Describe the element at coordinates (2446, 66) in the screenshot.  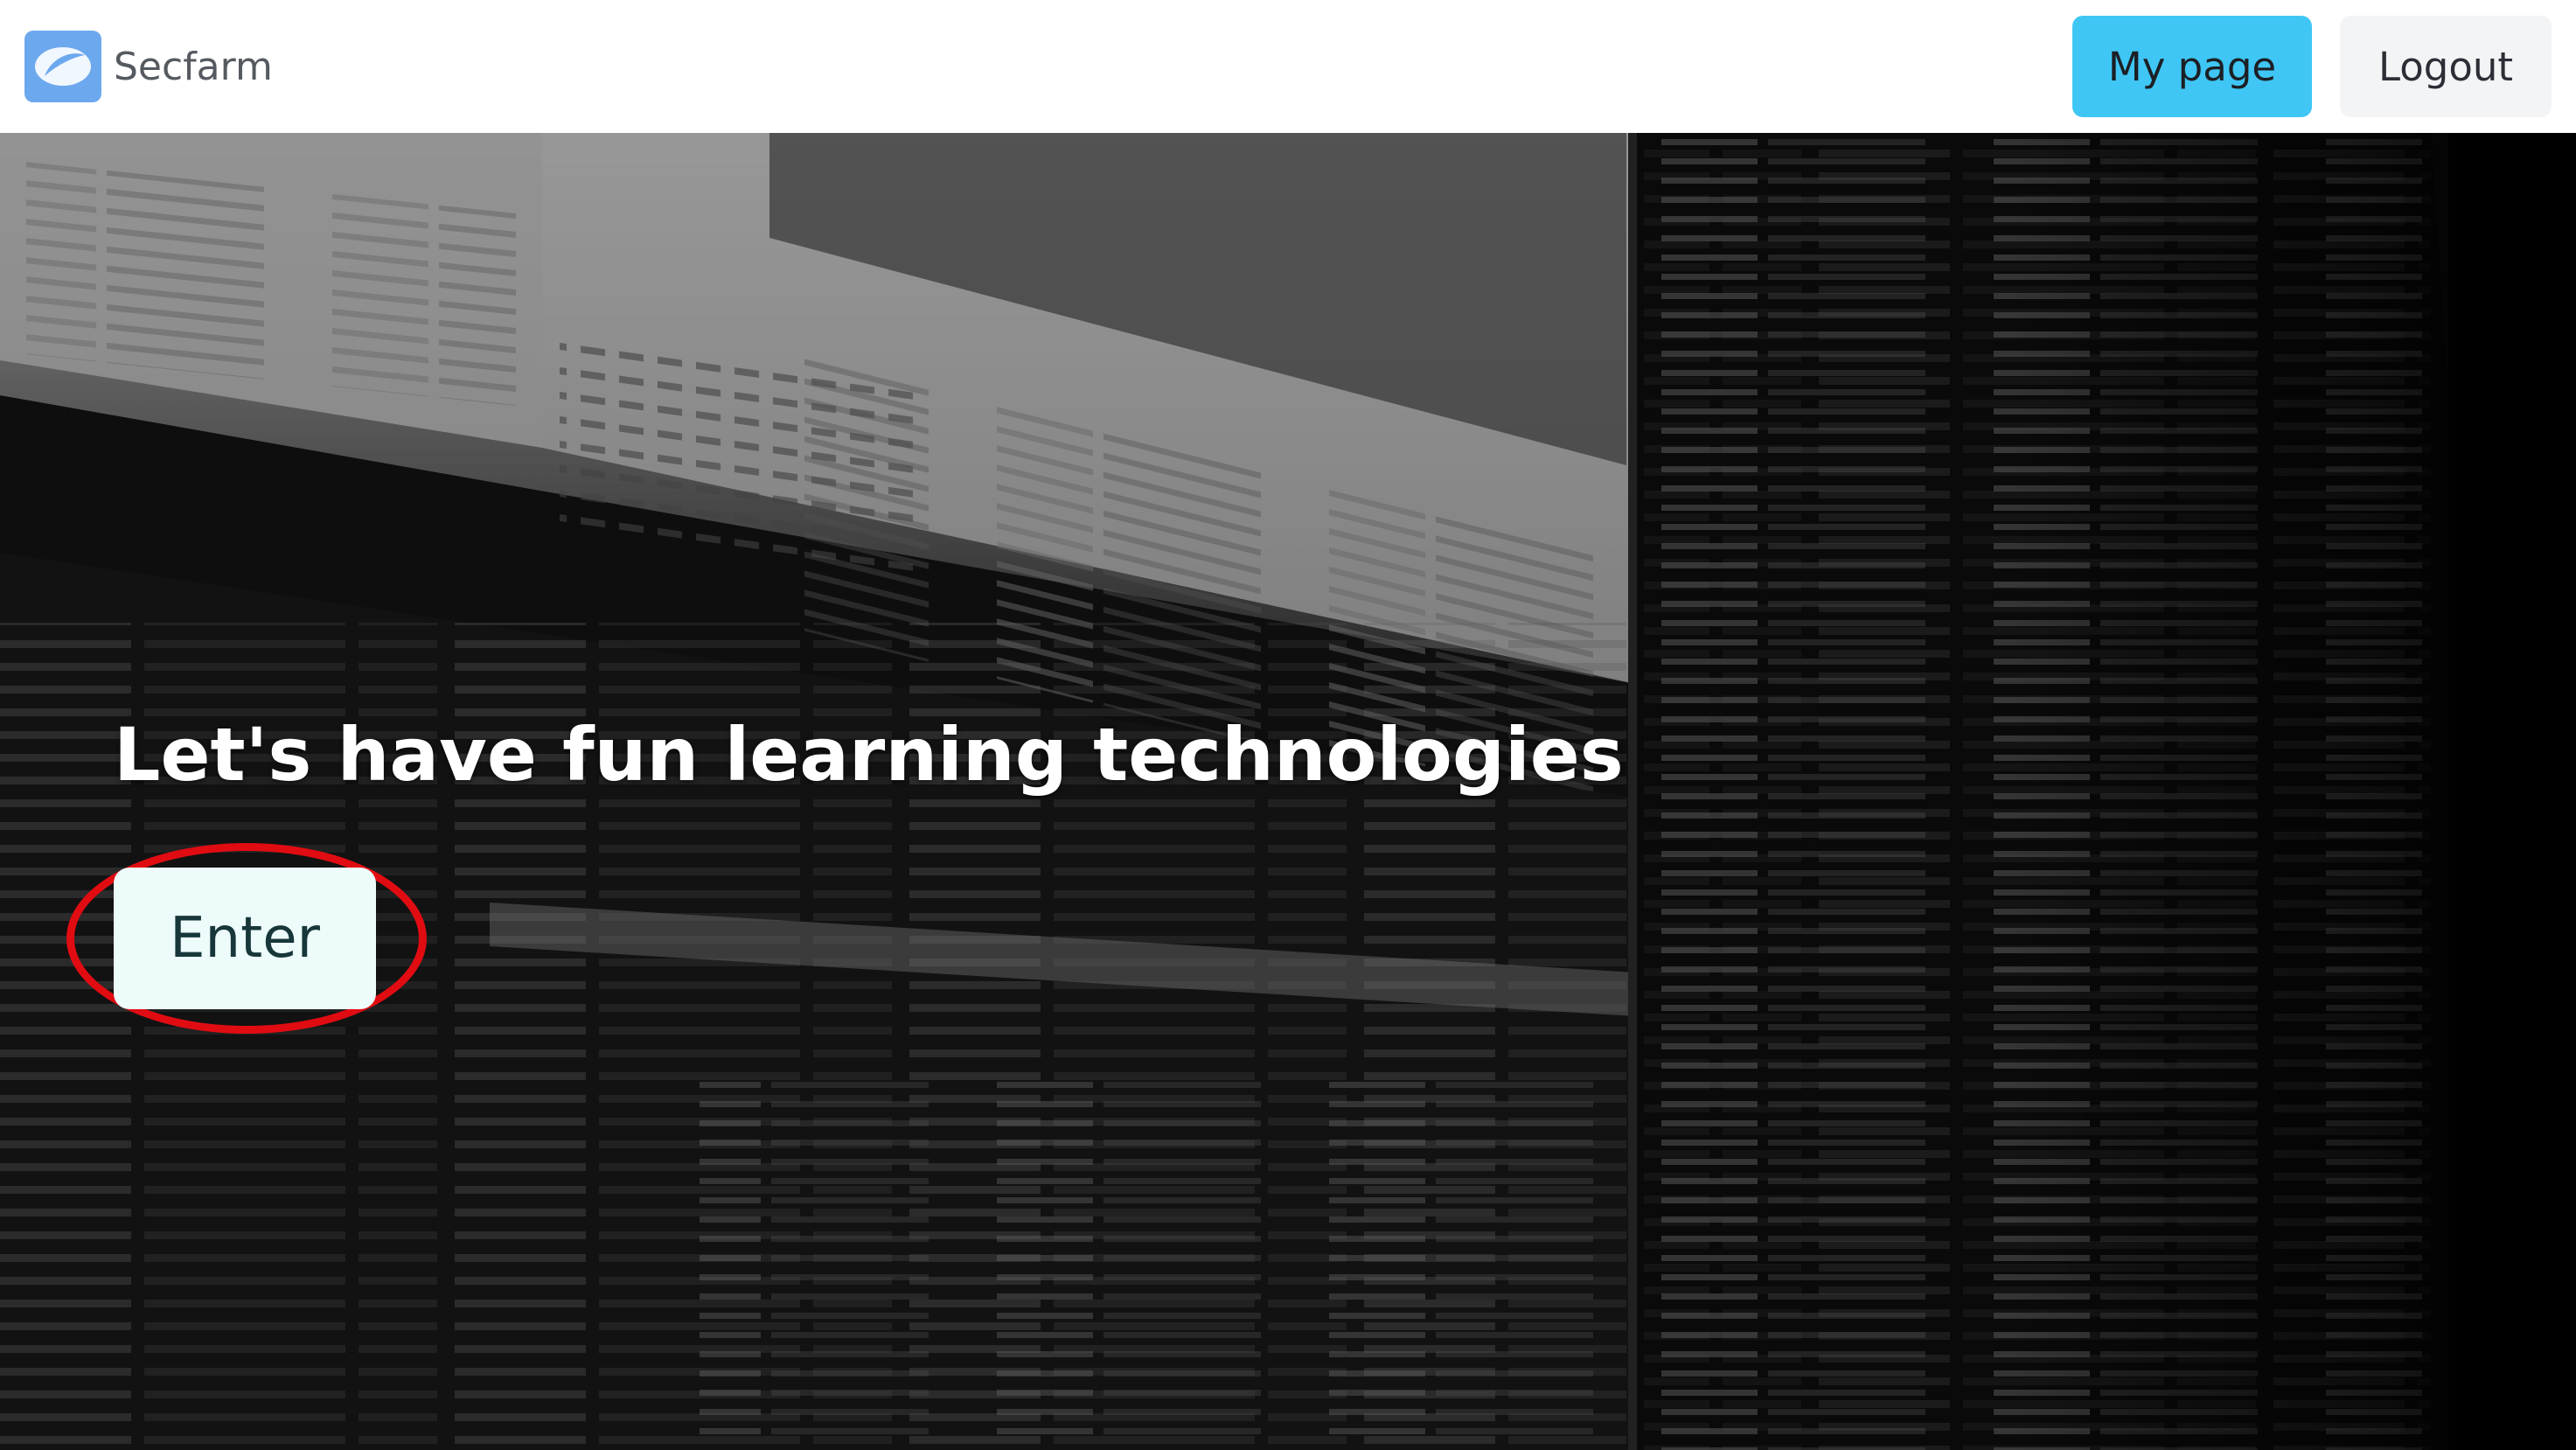
I see `logout-button: Logout` at that location.